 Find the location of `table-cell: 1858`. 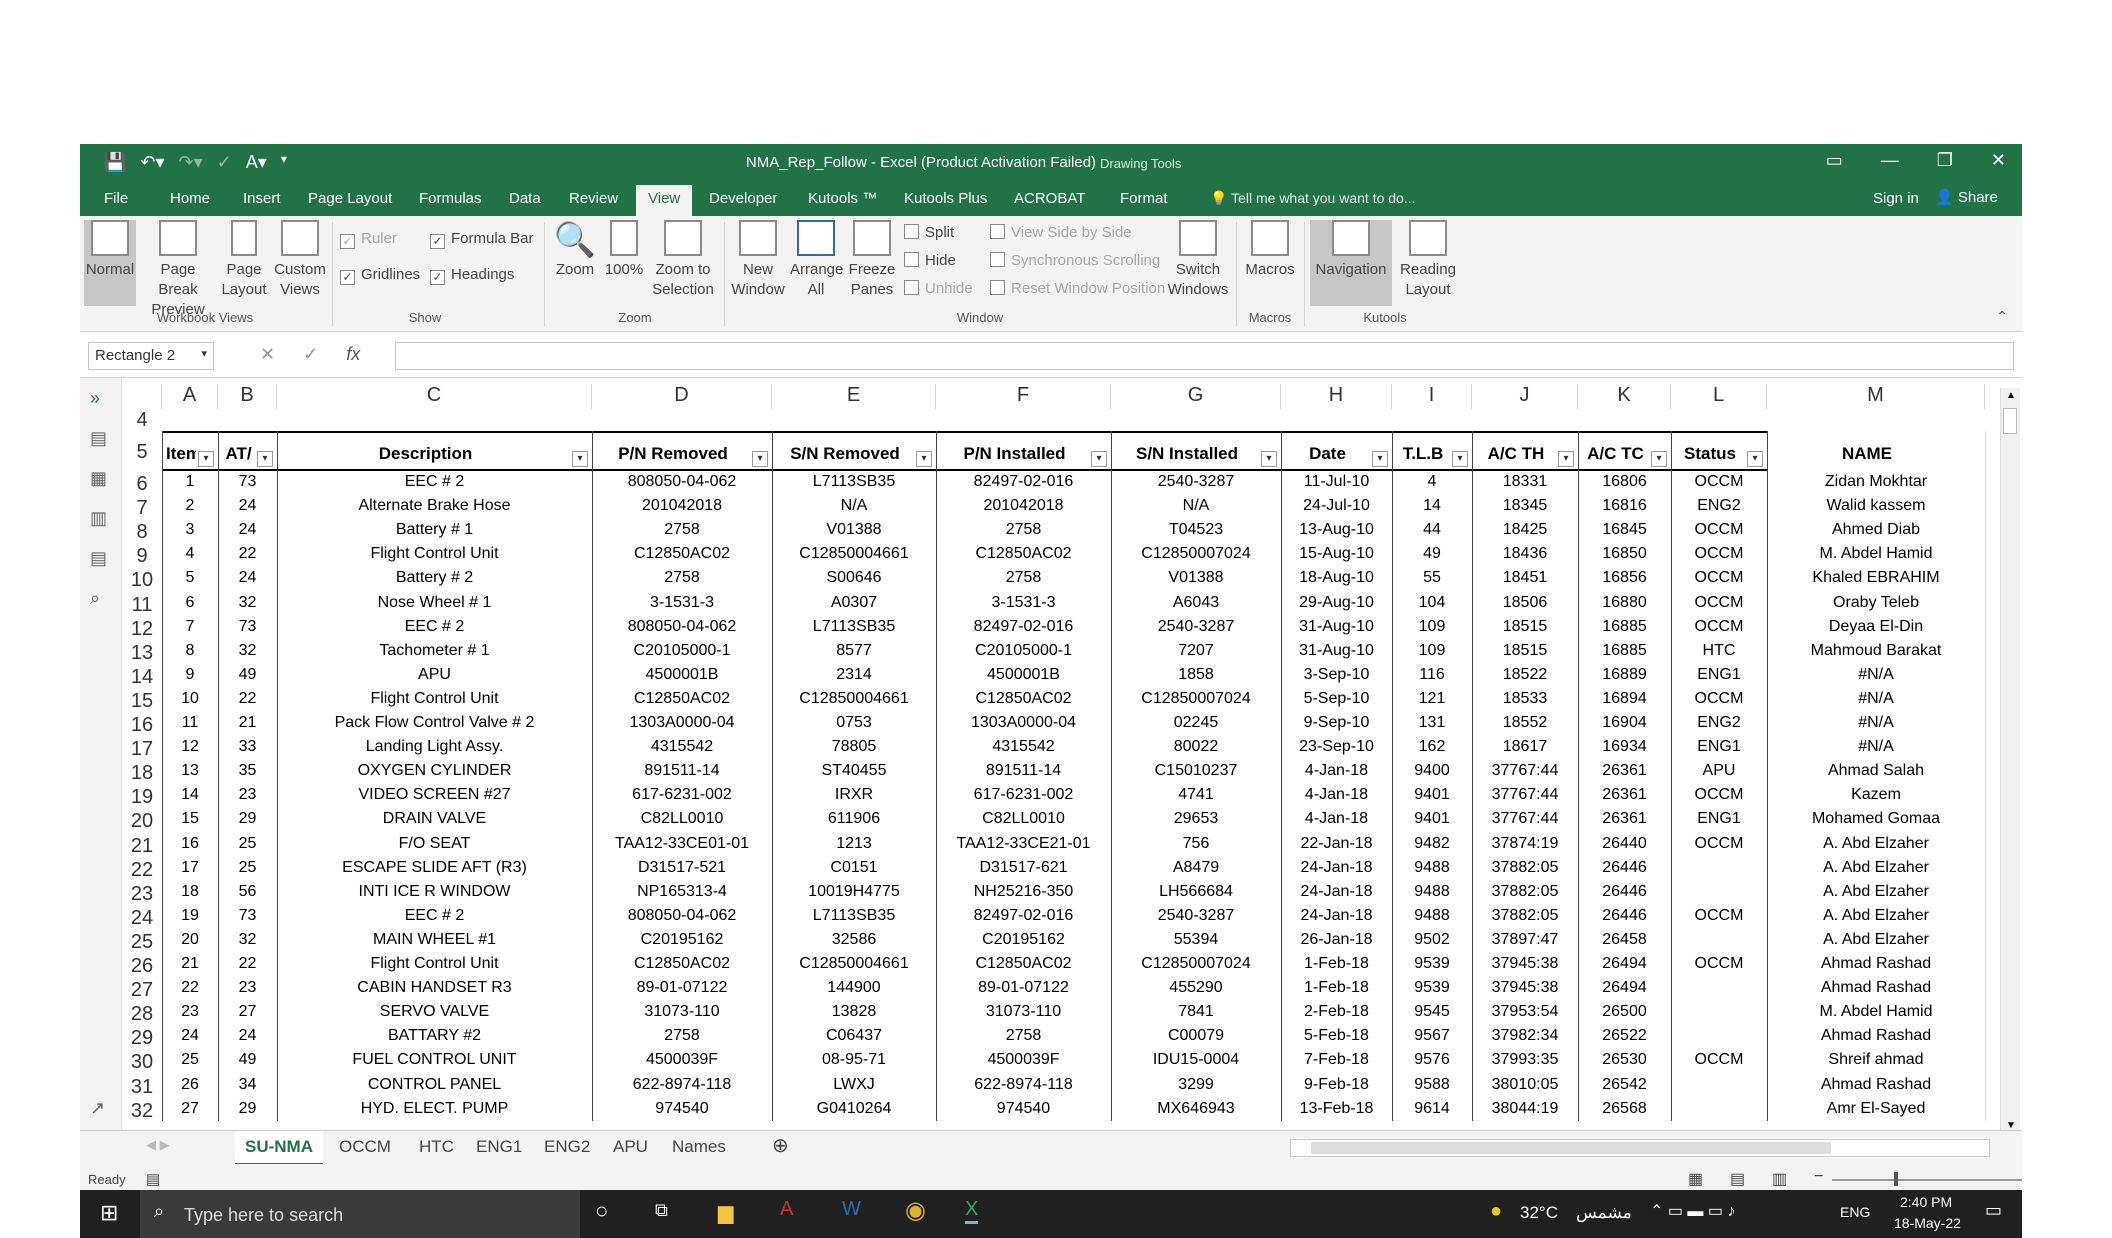

table-cell: 1858 is located at coordinates (1196, 675).